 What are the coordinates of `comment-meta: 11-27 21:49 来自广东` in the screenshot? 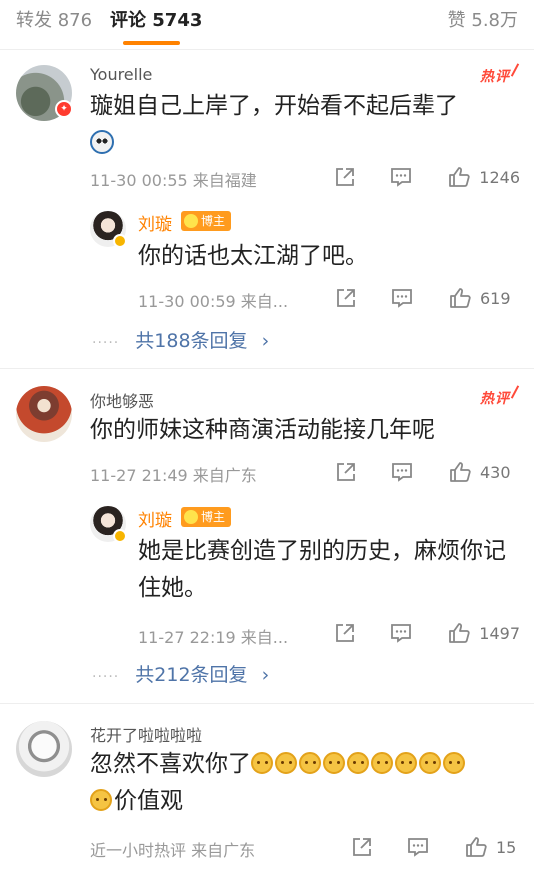 It's located at (173, 475).